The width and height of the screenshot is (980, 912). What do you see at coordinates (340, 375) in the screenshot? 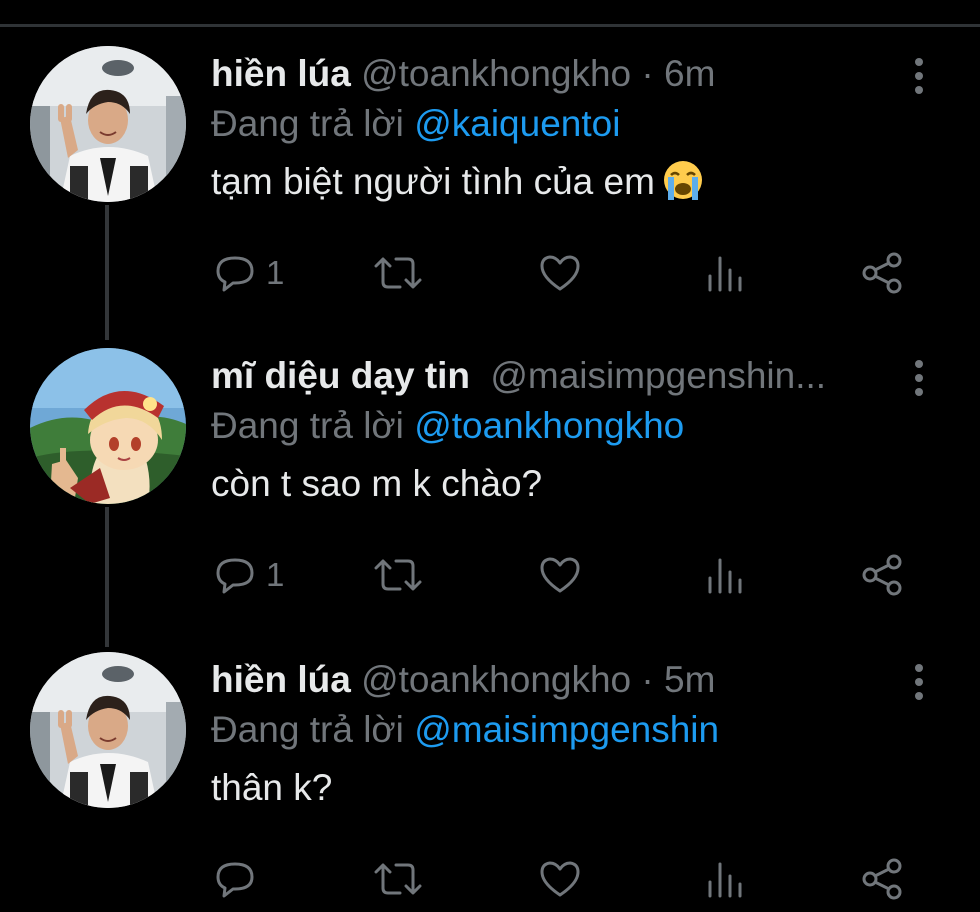
I see `display-name: mĩ diệu dạy tin` at bounding box center [340, 375].